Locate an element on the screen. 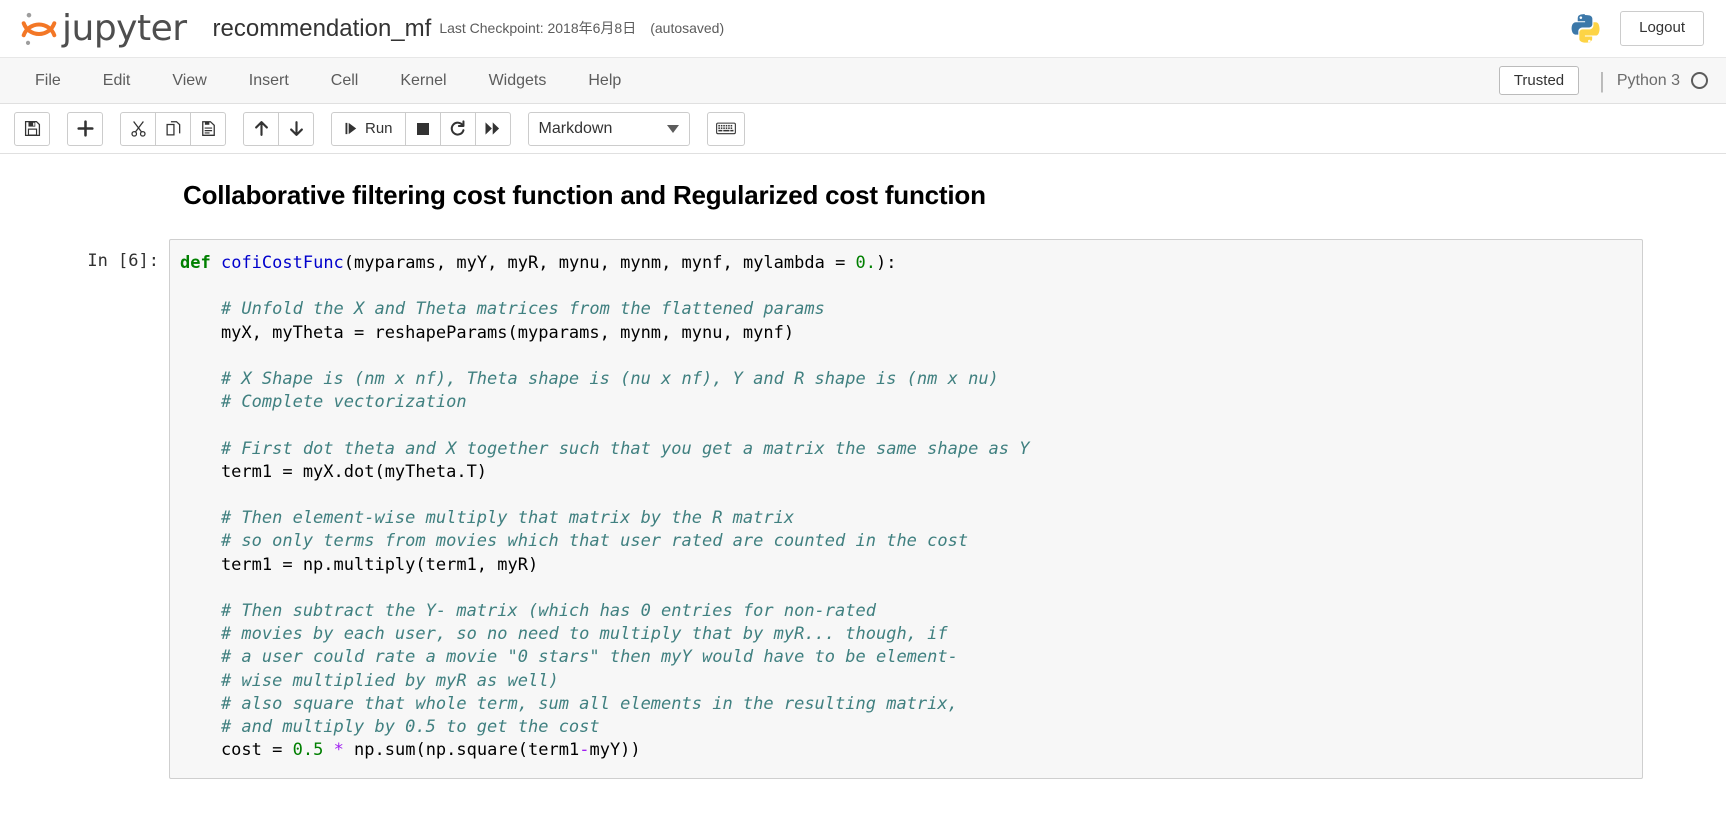  arrow-up-icon is located at coordinates (261, 128).